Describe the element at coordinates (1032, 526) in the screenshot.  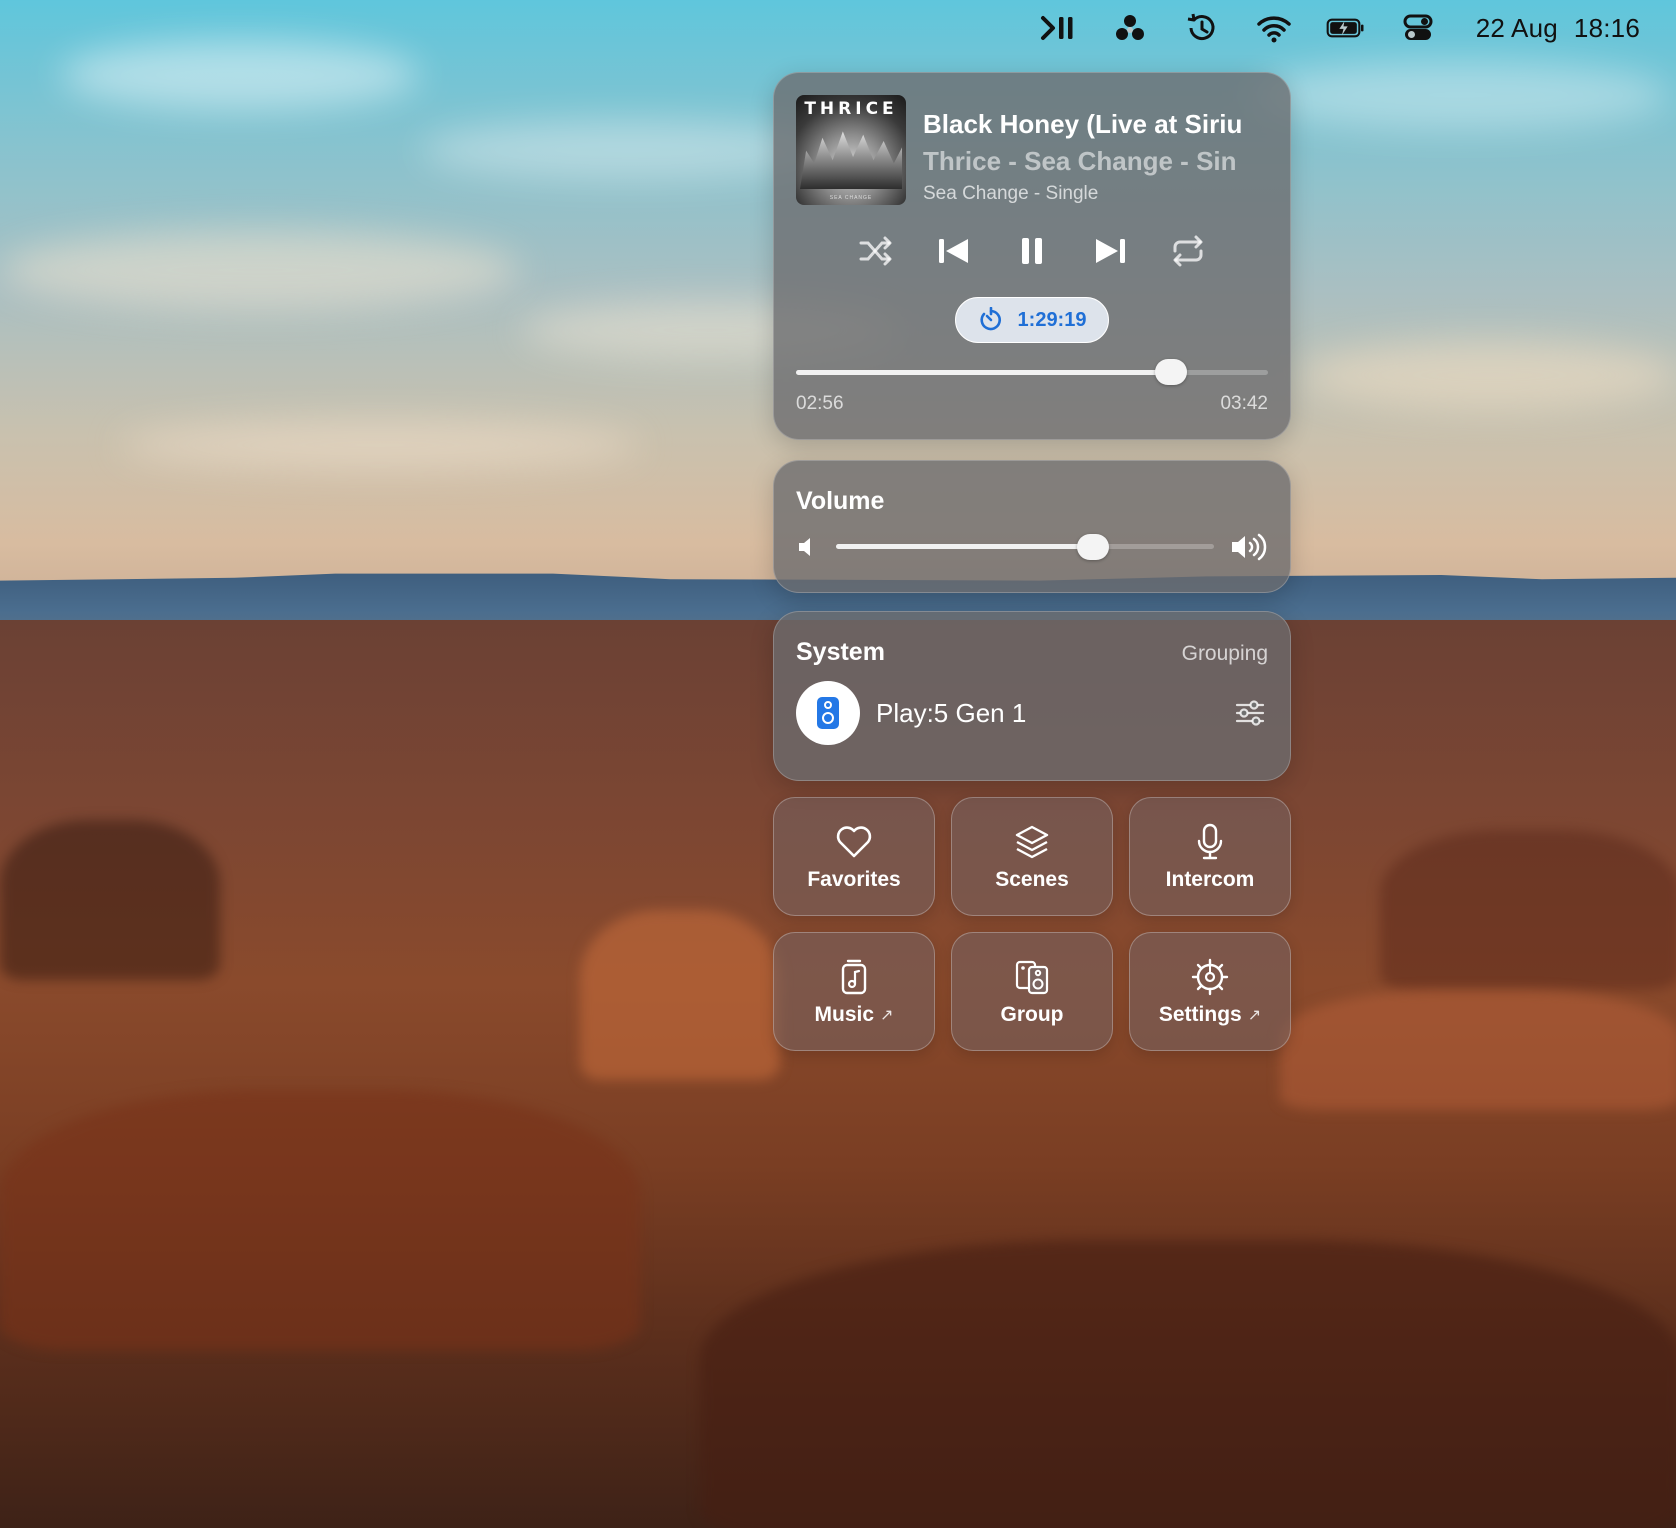
I see `volume-card: Volume` at that location.